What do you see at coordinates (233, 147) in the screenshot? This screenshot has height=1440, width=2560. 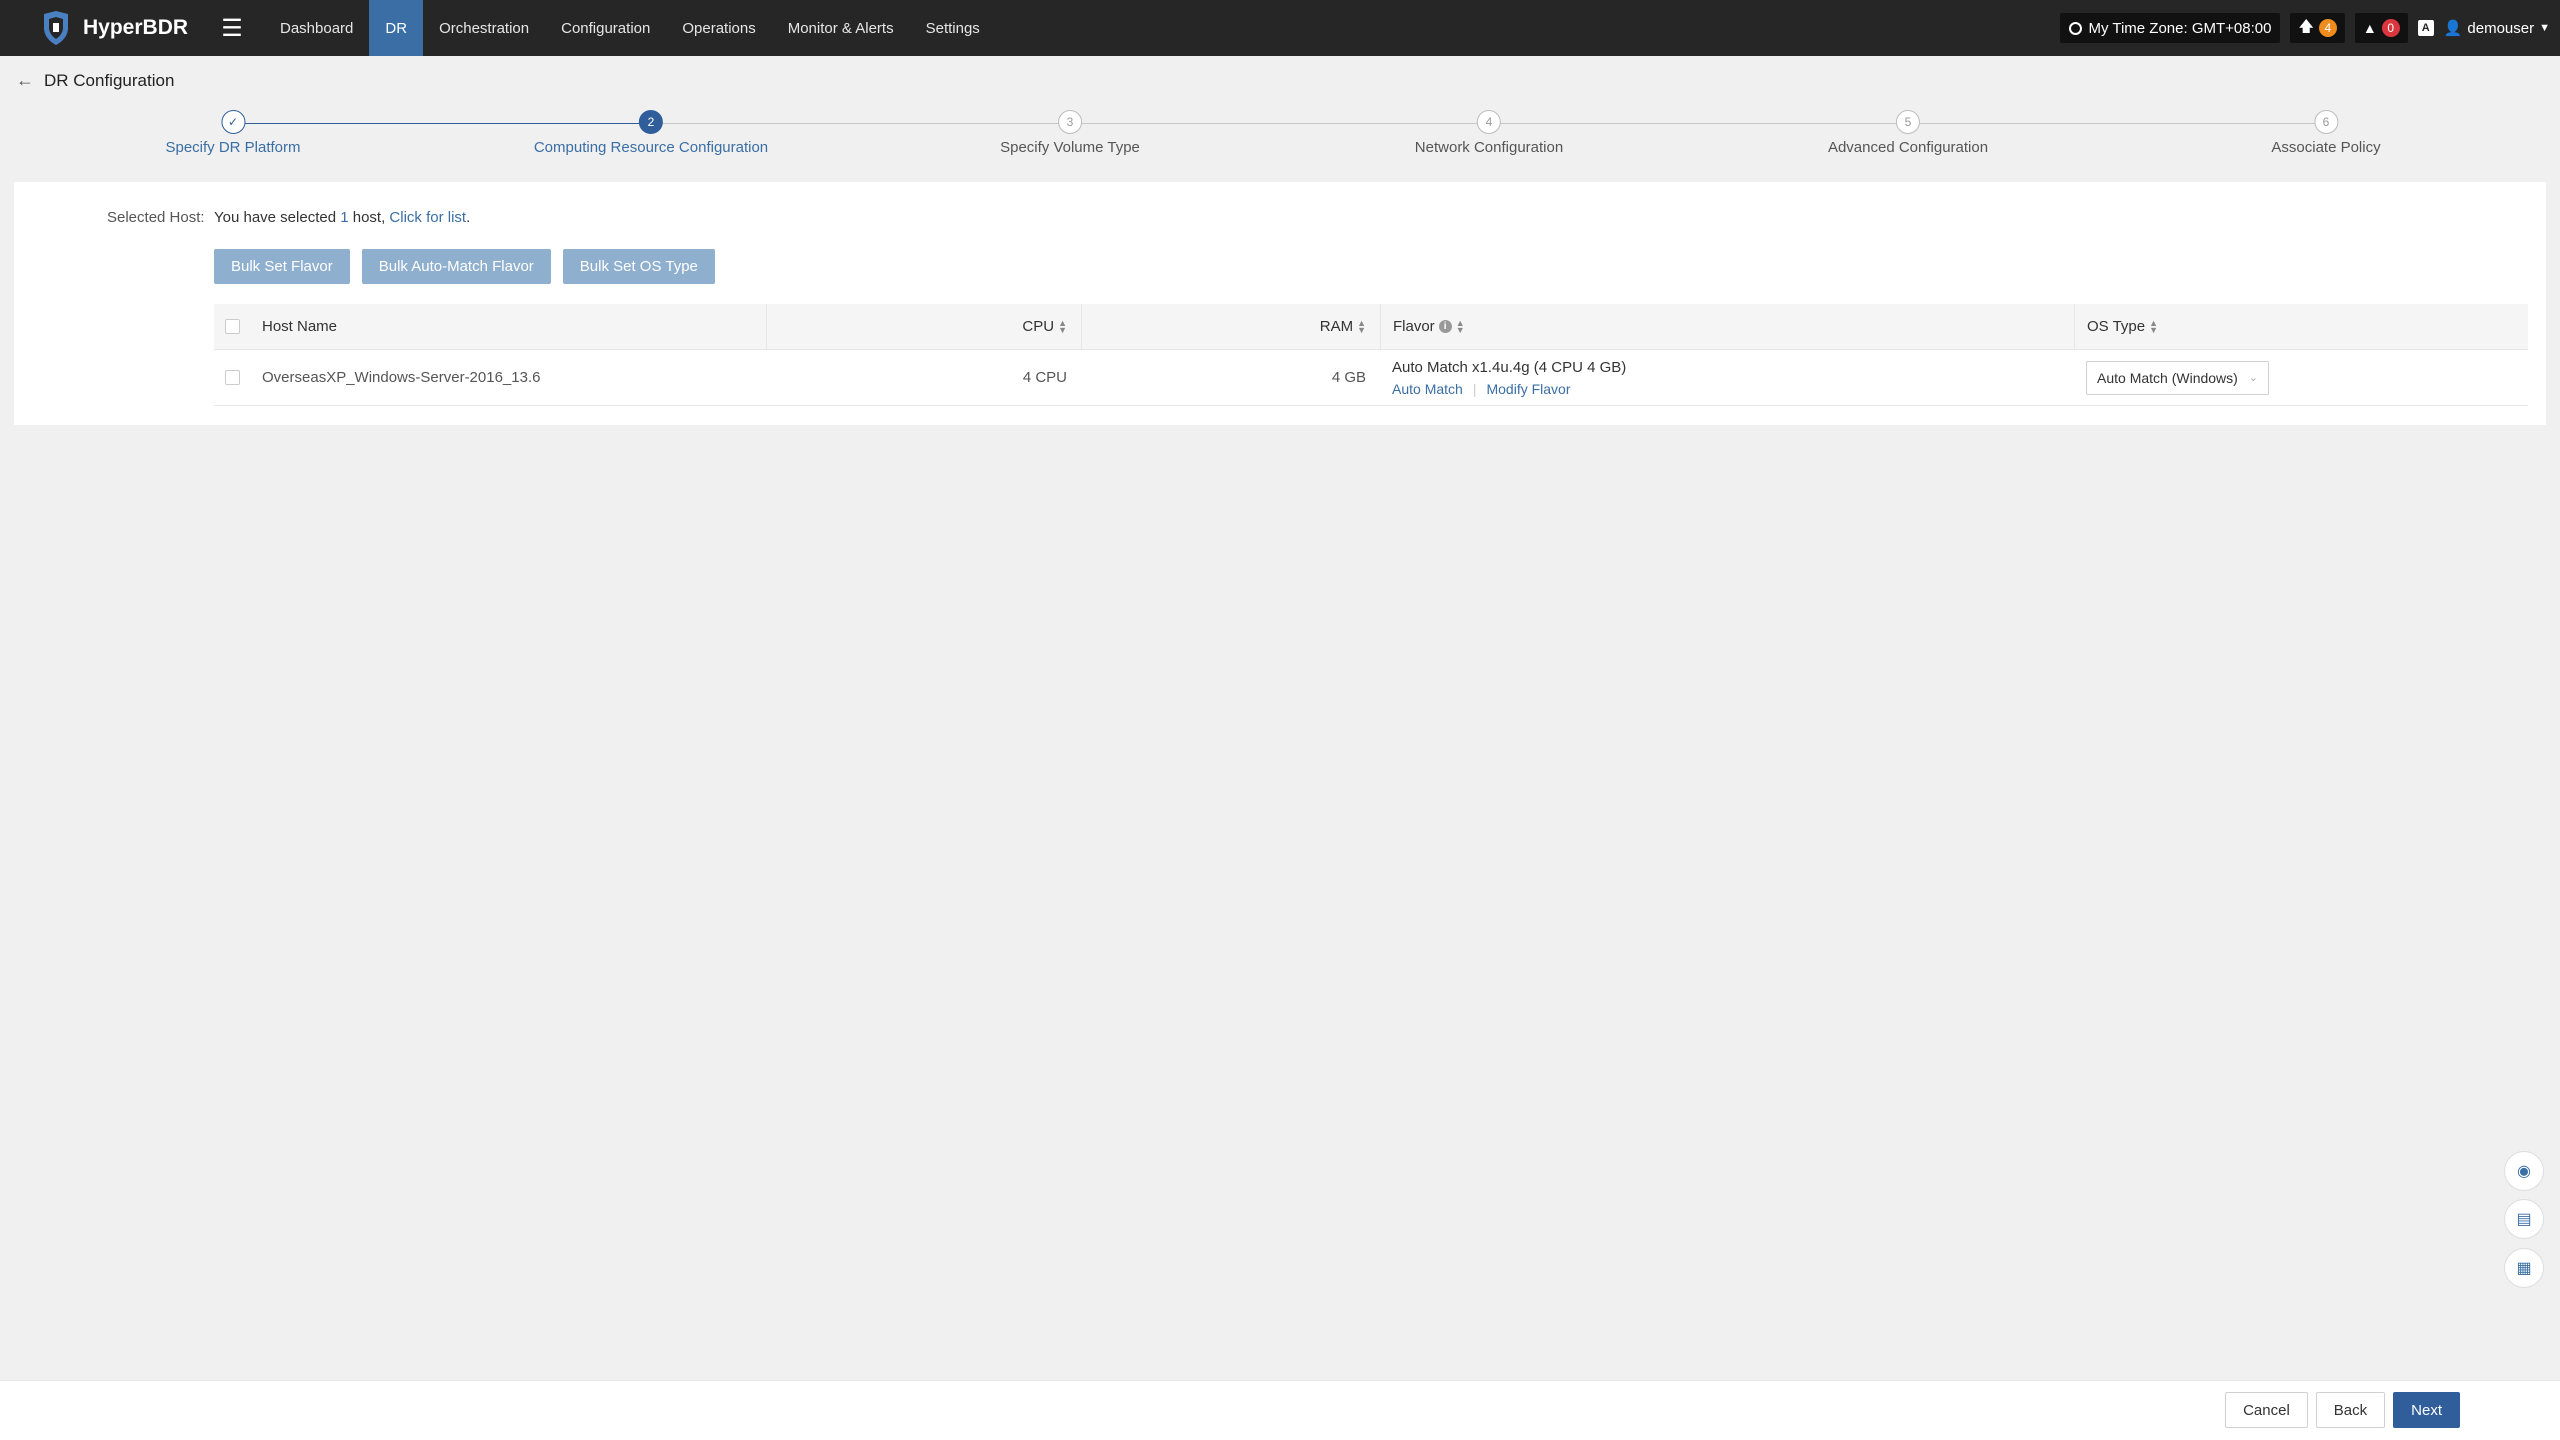 I see `step-label: Specify DR Platform` at bounding box center [233, 147].